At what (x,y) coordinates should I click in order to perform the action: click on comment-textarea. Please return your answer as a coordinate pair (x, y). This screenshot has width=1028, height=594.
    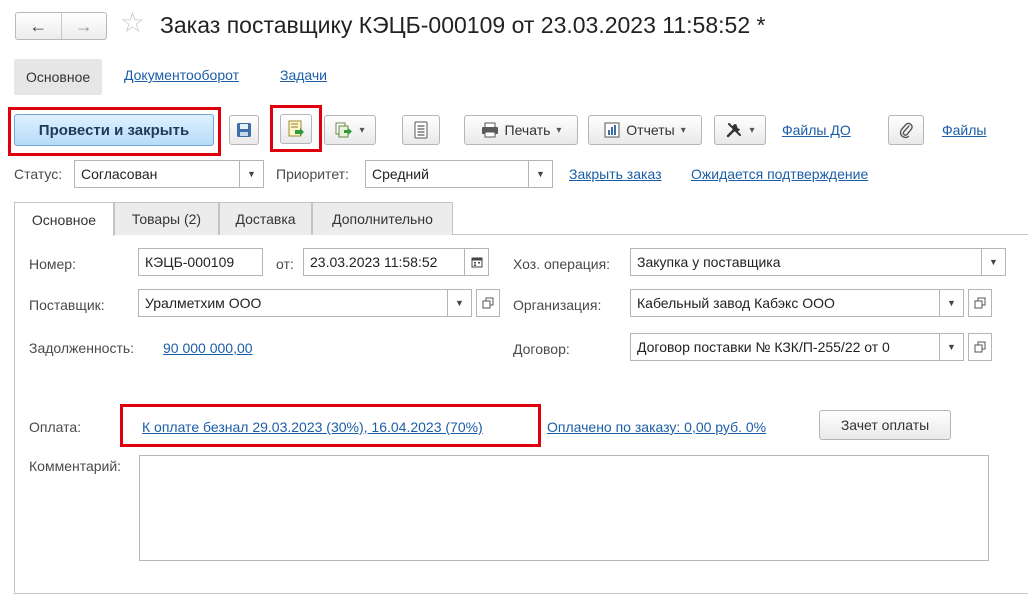
    Looking at the image, I should click on (564, 508).